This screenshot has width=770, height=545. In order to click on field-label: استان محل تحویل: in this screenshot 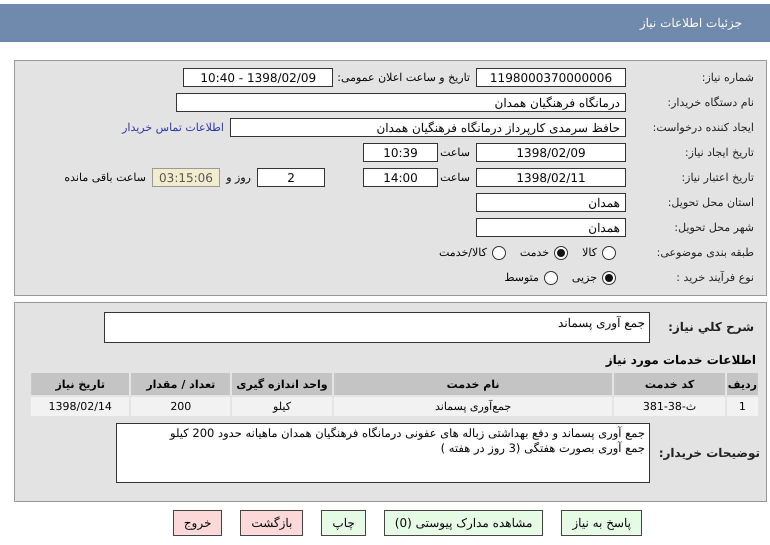, I will do `click(710, 202)`.